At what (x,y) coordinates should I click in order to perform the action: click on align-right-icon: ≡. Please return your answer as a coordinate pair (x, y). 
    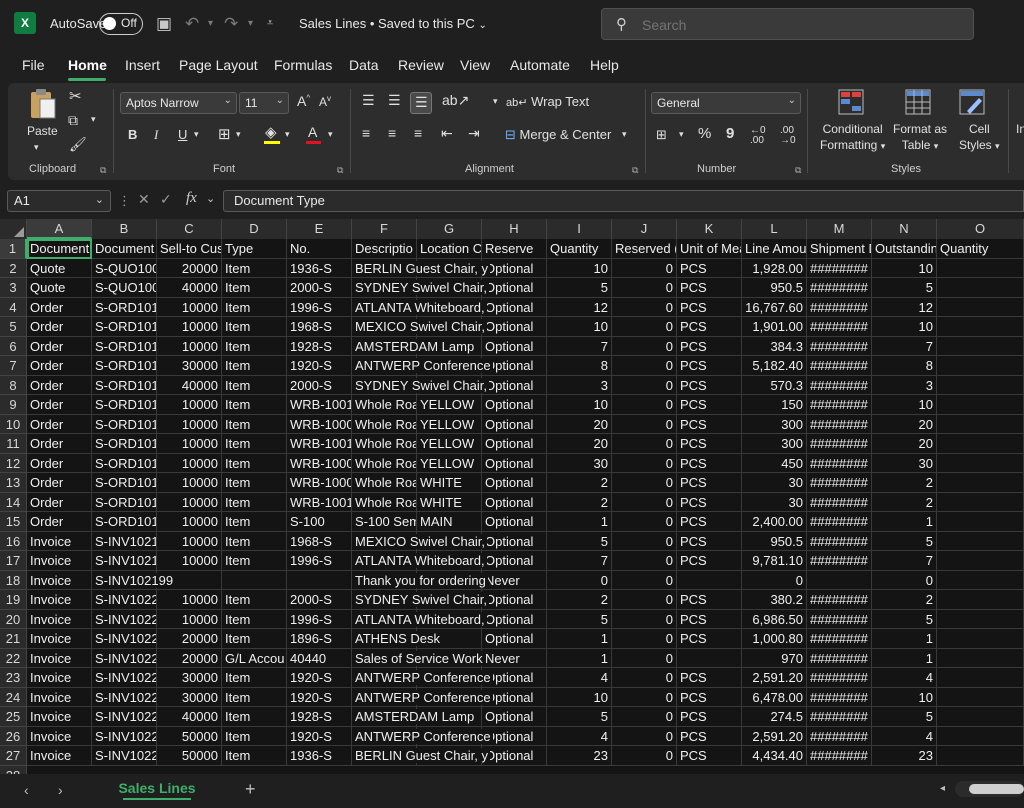
    Looking at the image, I should click on (418, 133).